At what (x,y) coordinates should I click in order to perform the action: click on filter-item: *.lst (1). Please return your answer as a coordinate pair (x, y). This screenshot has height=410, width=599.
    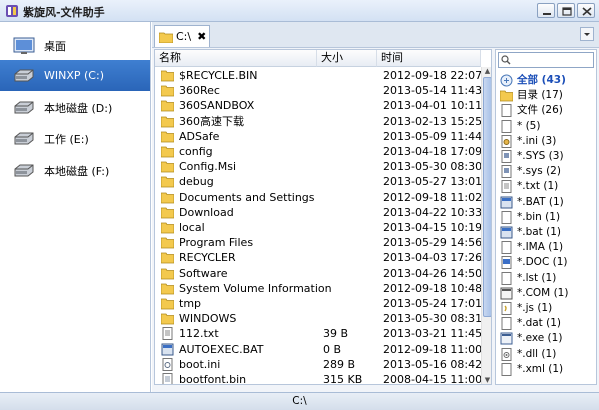
    Looking at the image, I should click on (548, 278).